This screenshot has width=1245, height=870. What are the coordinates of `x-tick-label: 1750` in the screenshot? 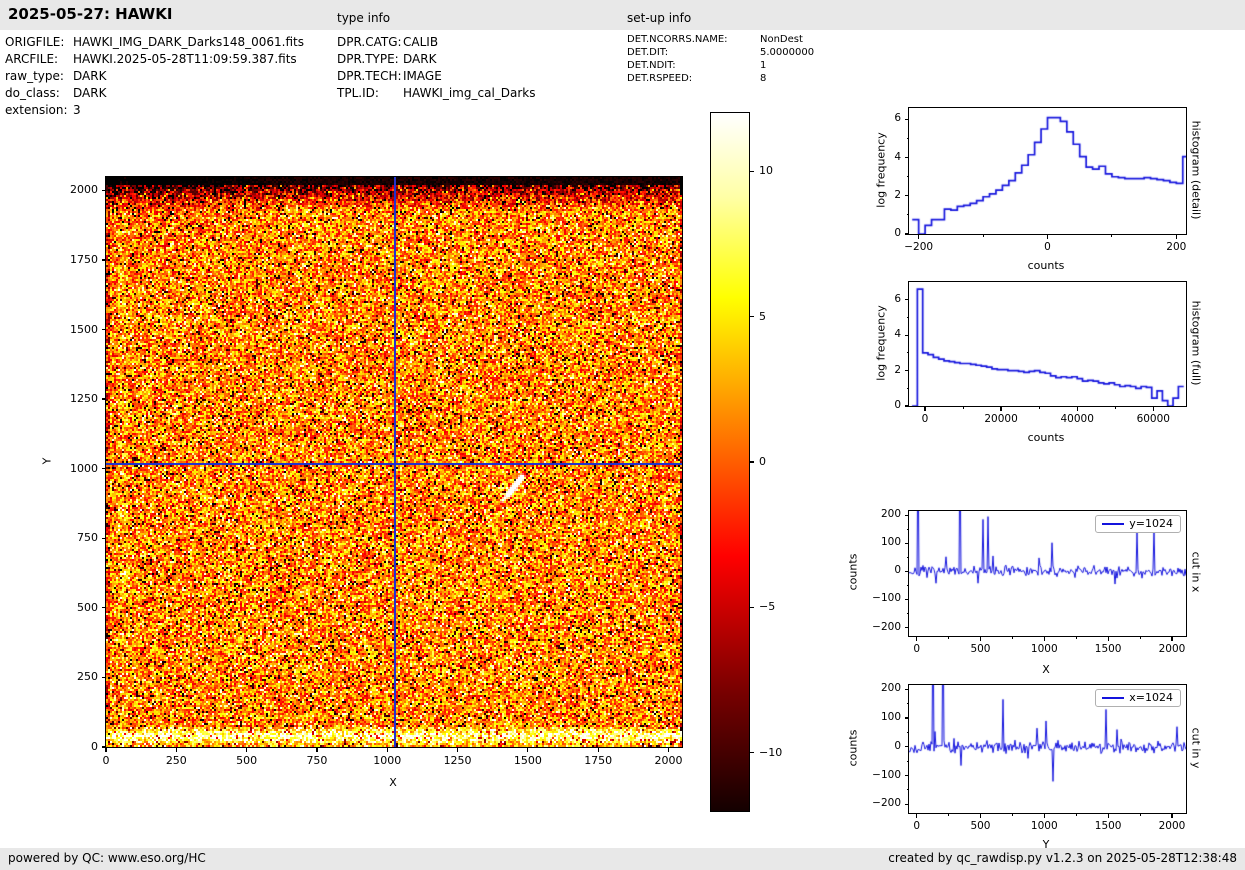 It's located at (598, 760).